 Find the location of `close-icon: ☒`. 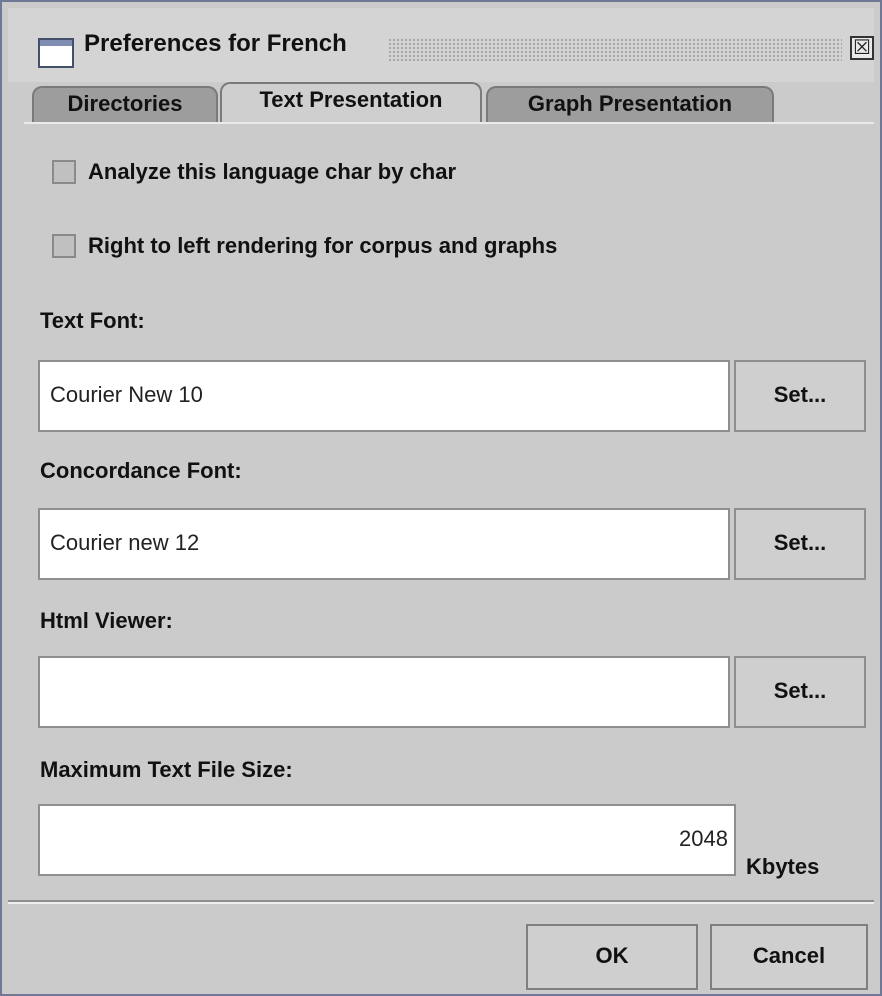

close-icon: ☒ is located at coordinates (862, 48).